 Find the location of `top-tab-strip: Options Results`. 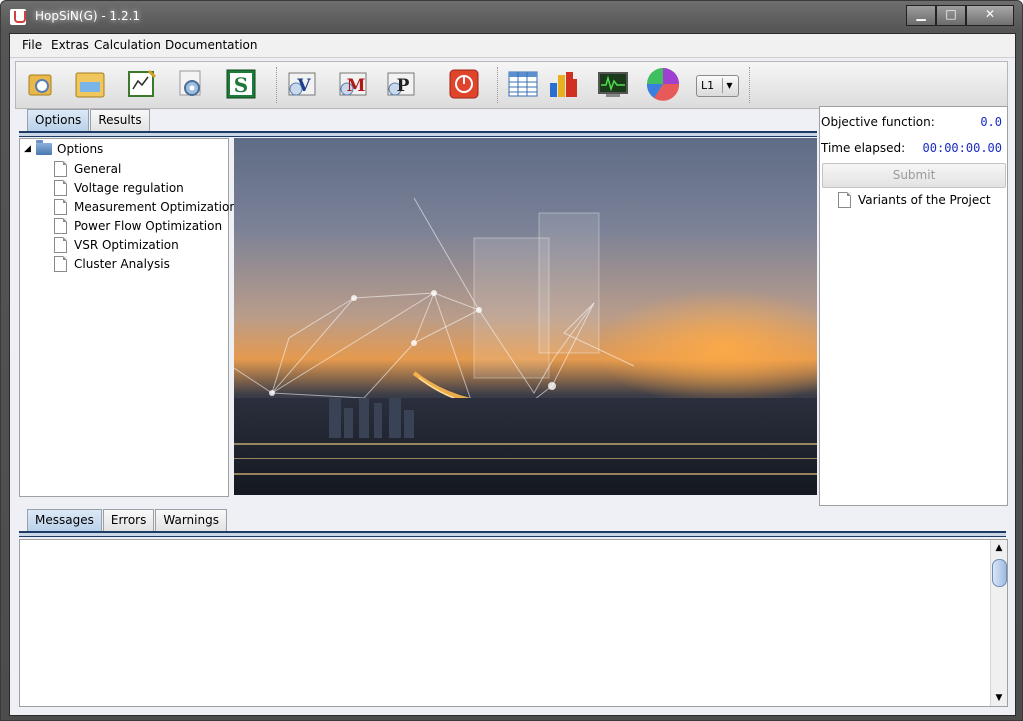

top-tab-strip: Options Results is located at coordinates (89, 120).